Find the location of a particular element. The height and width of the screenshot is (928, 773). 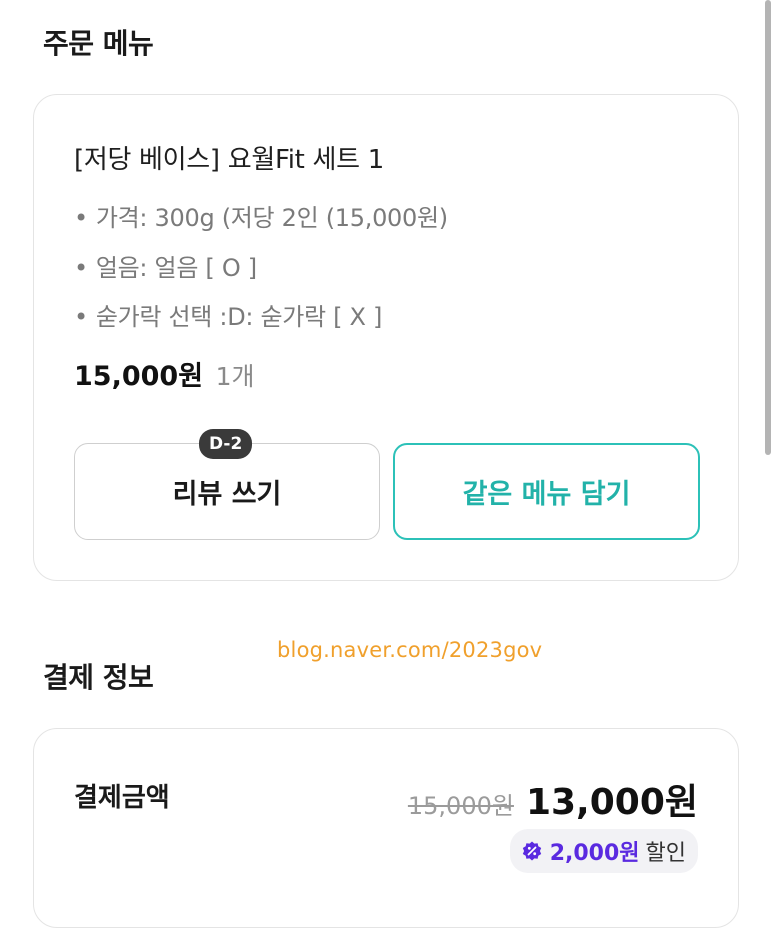

payment-section-title: 결제 정보 is located at coordinates (98, 677).